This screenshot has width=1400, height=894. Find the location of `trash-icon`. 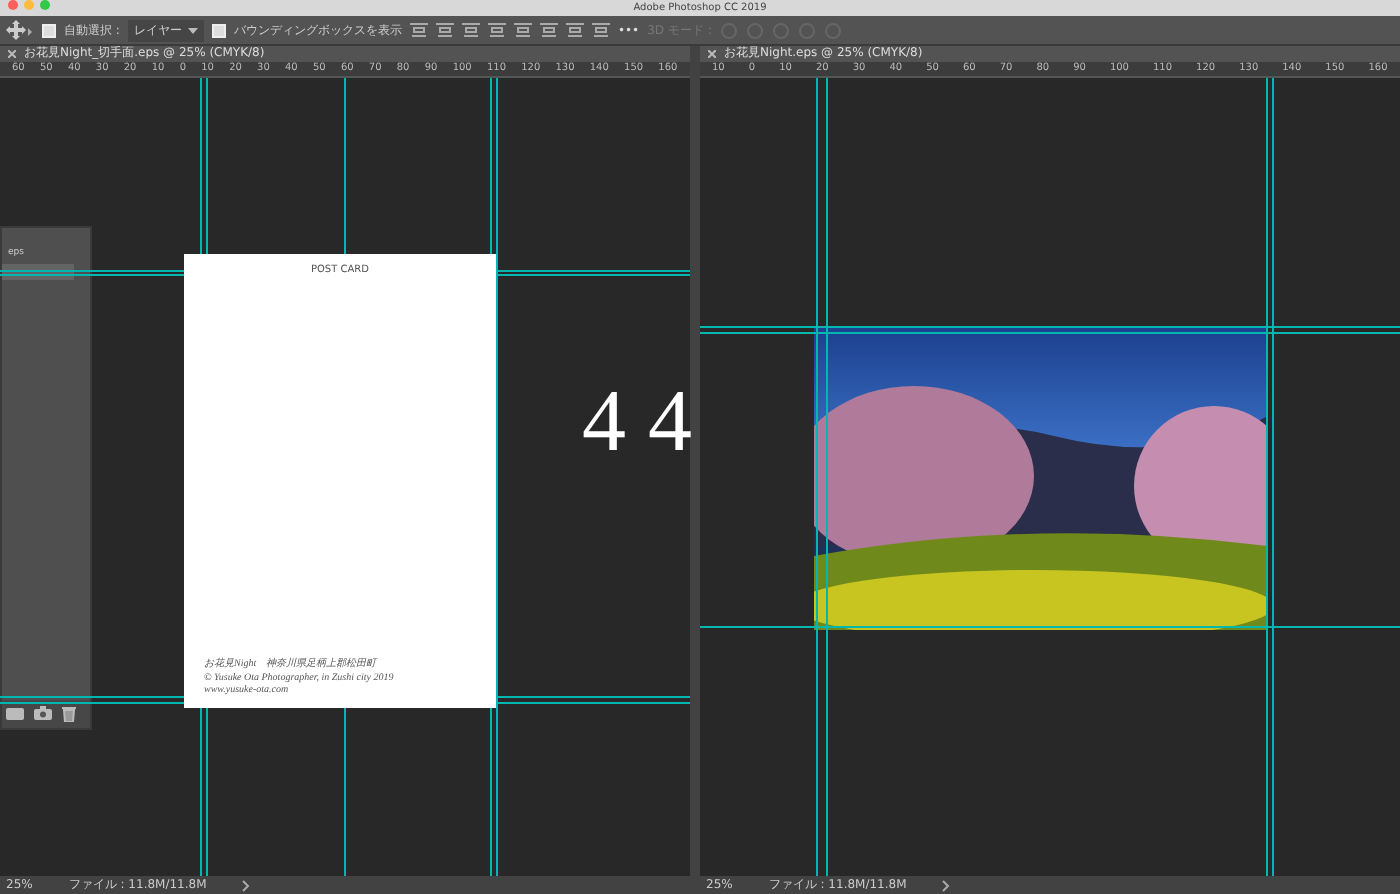

trash-icon is located at coordinates (69, 714).